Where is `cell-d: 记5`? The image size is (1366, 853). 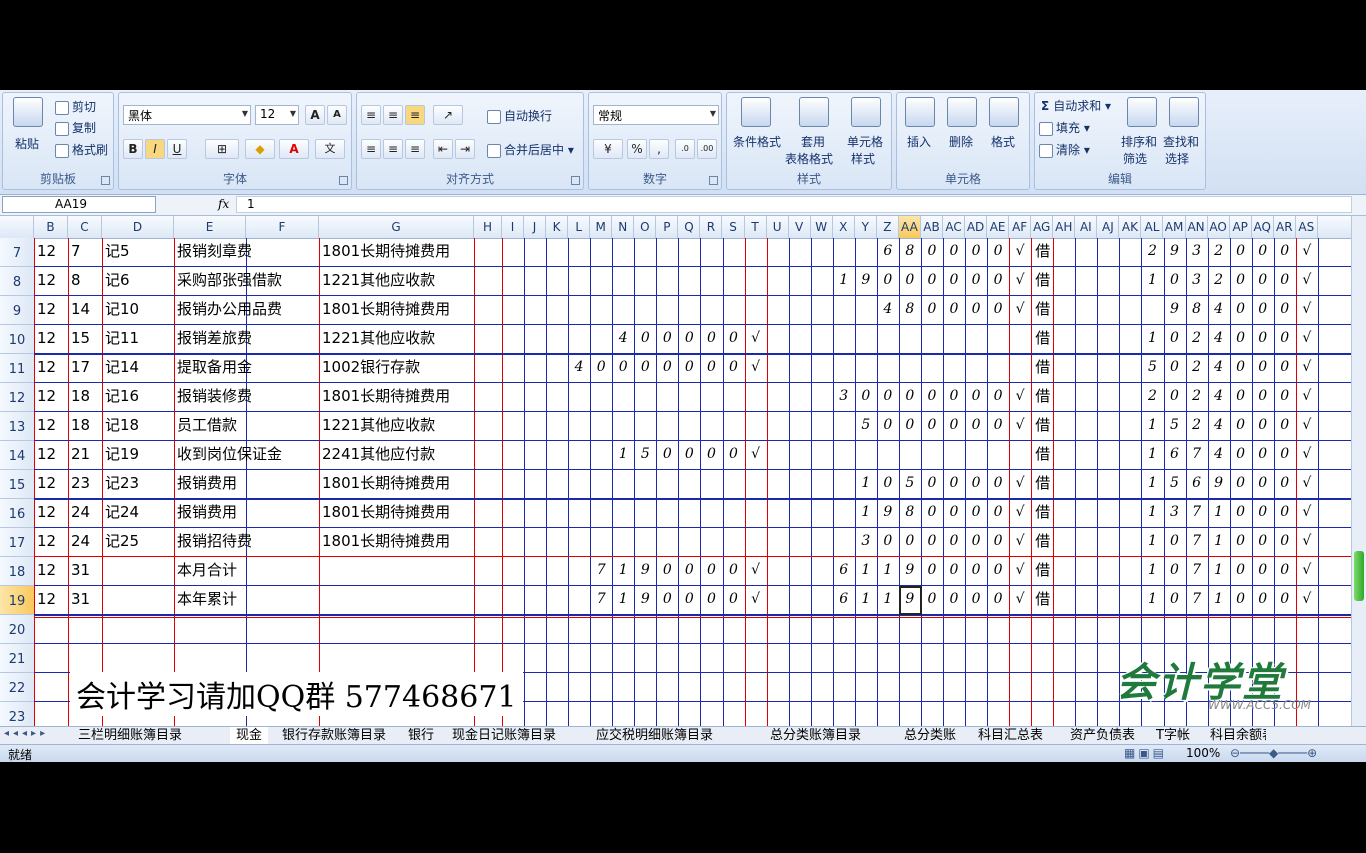 cell-d: 记5 is located at coordinates (117, 251).